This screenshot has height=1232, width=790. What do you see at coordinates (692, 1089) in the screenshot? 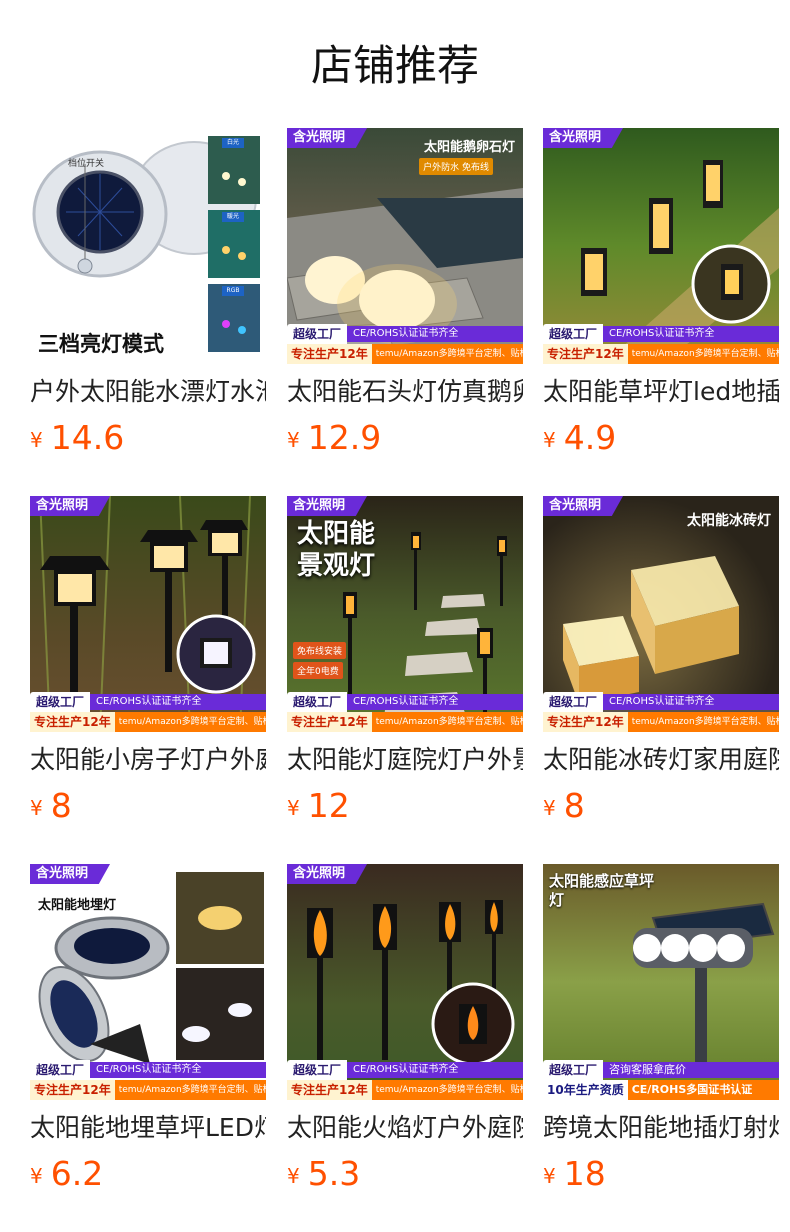
I see `cert-label: CE/ROHS多国证书认证` at bounding box center [692, 1089].